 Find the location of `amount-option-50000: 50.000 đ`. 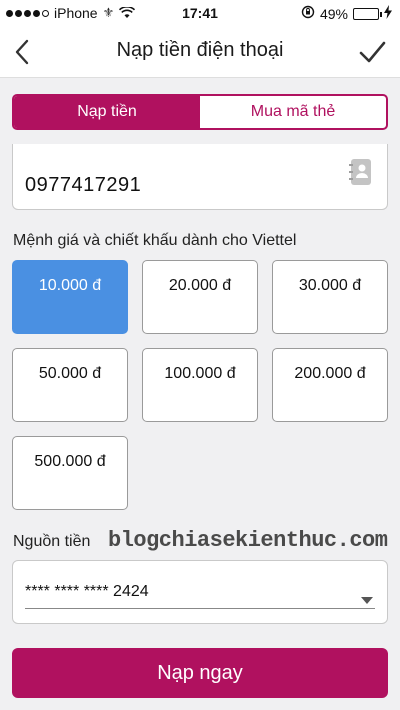

amount-option-50000: 50.000 đ is located at coordinates (70, 385).